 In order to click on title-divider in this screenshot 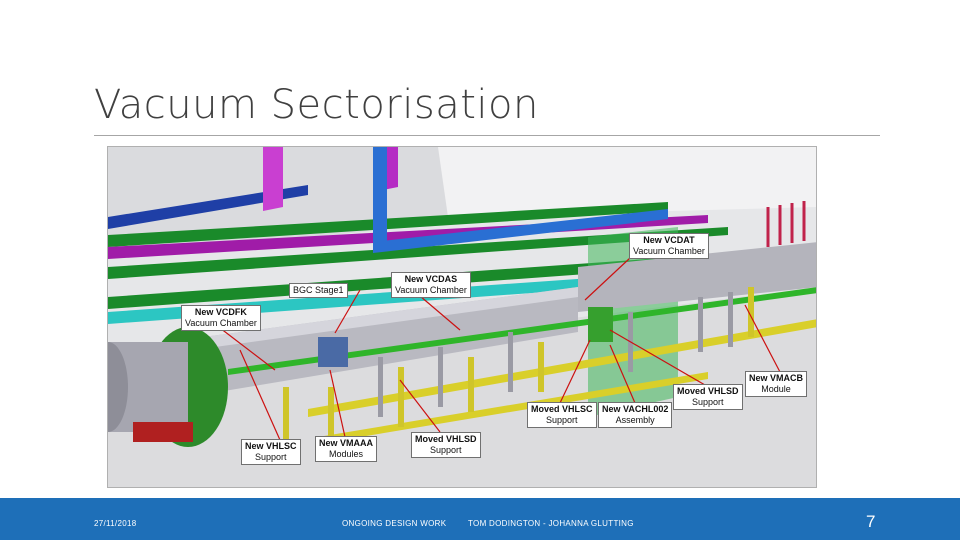, I will do `click(487, 135)`.